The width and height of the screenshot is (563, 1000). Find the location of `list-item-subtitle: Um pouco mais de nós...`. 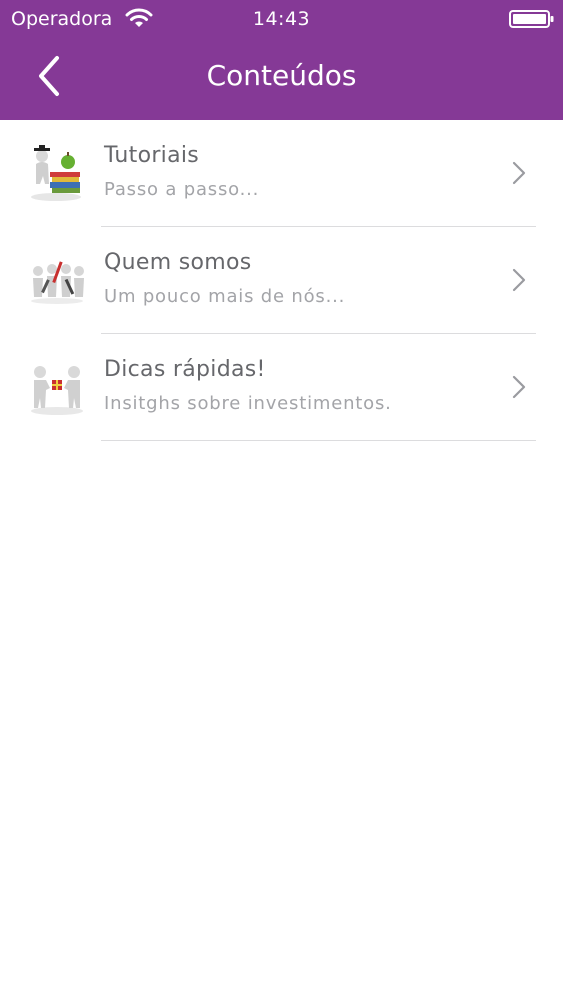

list-item-subtitle: Um pouco mais de nós... is located at coordinates (225, 296).